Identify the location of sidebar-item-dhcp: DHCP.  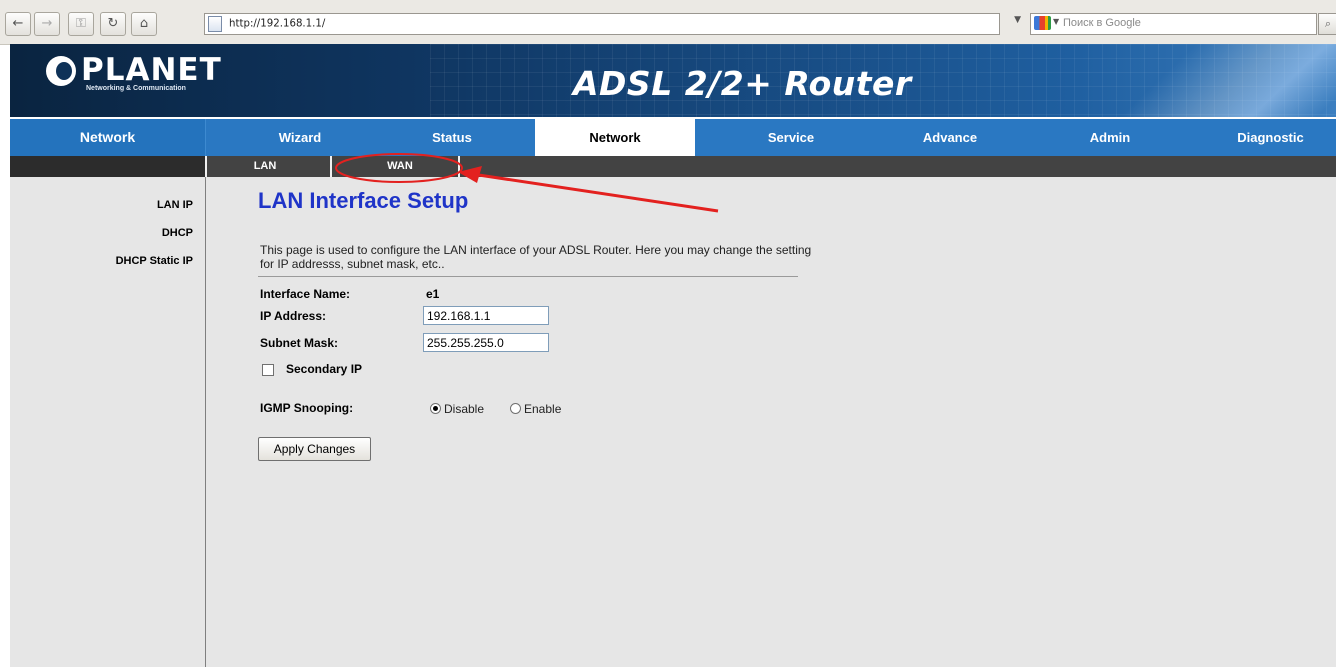
(177, 233).